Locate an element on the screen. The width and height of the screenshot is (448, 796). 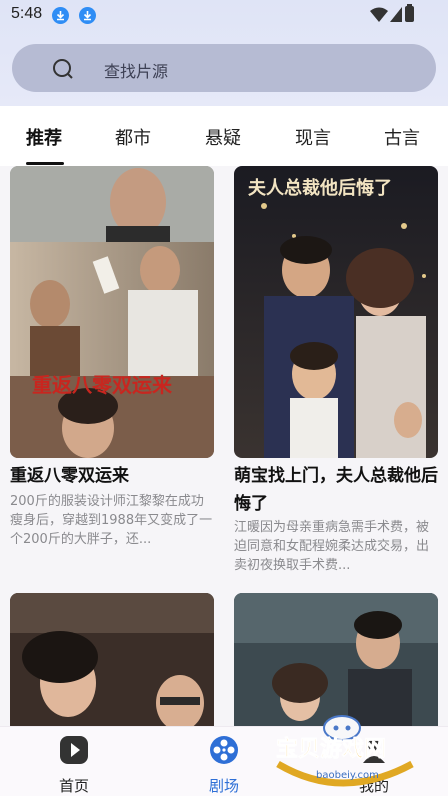
search-input: 查找片源 is located at coordinates (136, 70).